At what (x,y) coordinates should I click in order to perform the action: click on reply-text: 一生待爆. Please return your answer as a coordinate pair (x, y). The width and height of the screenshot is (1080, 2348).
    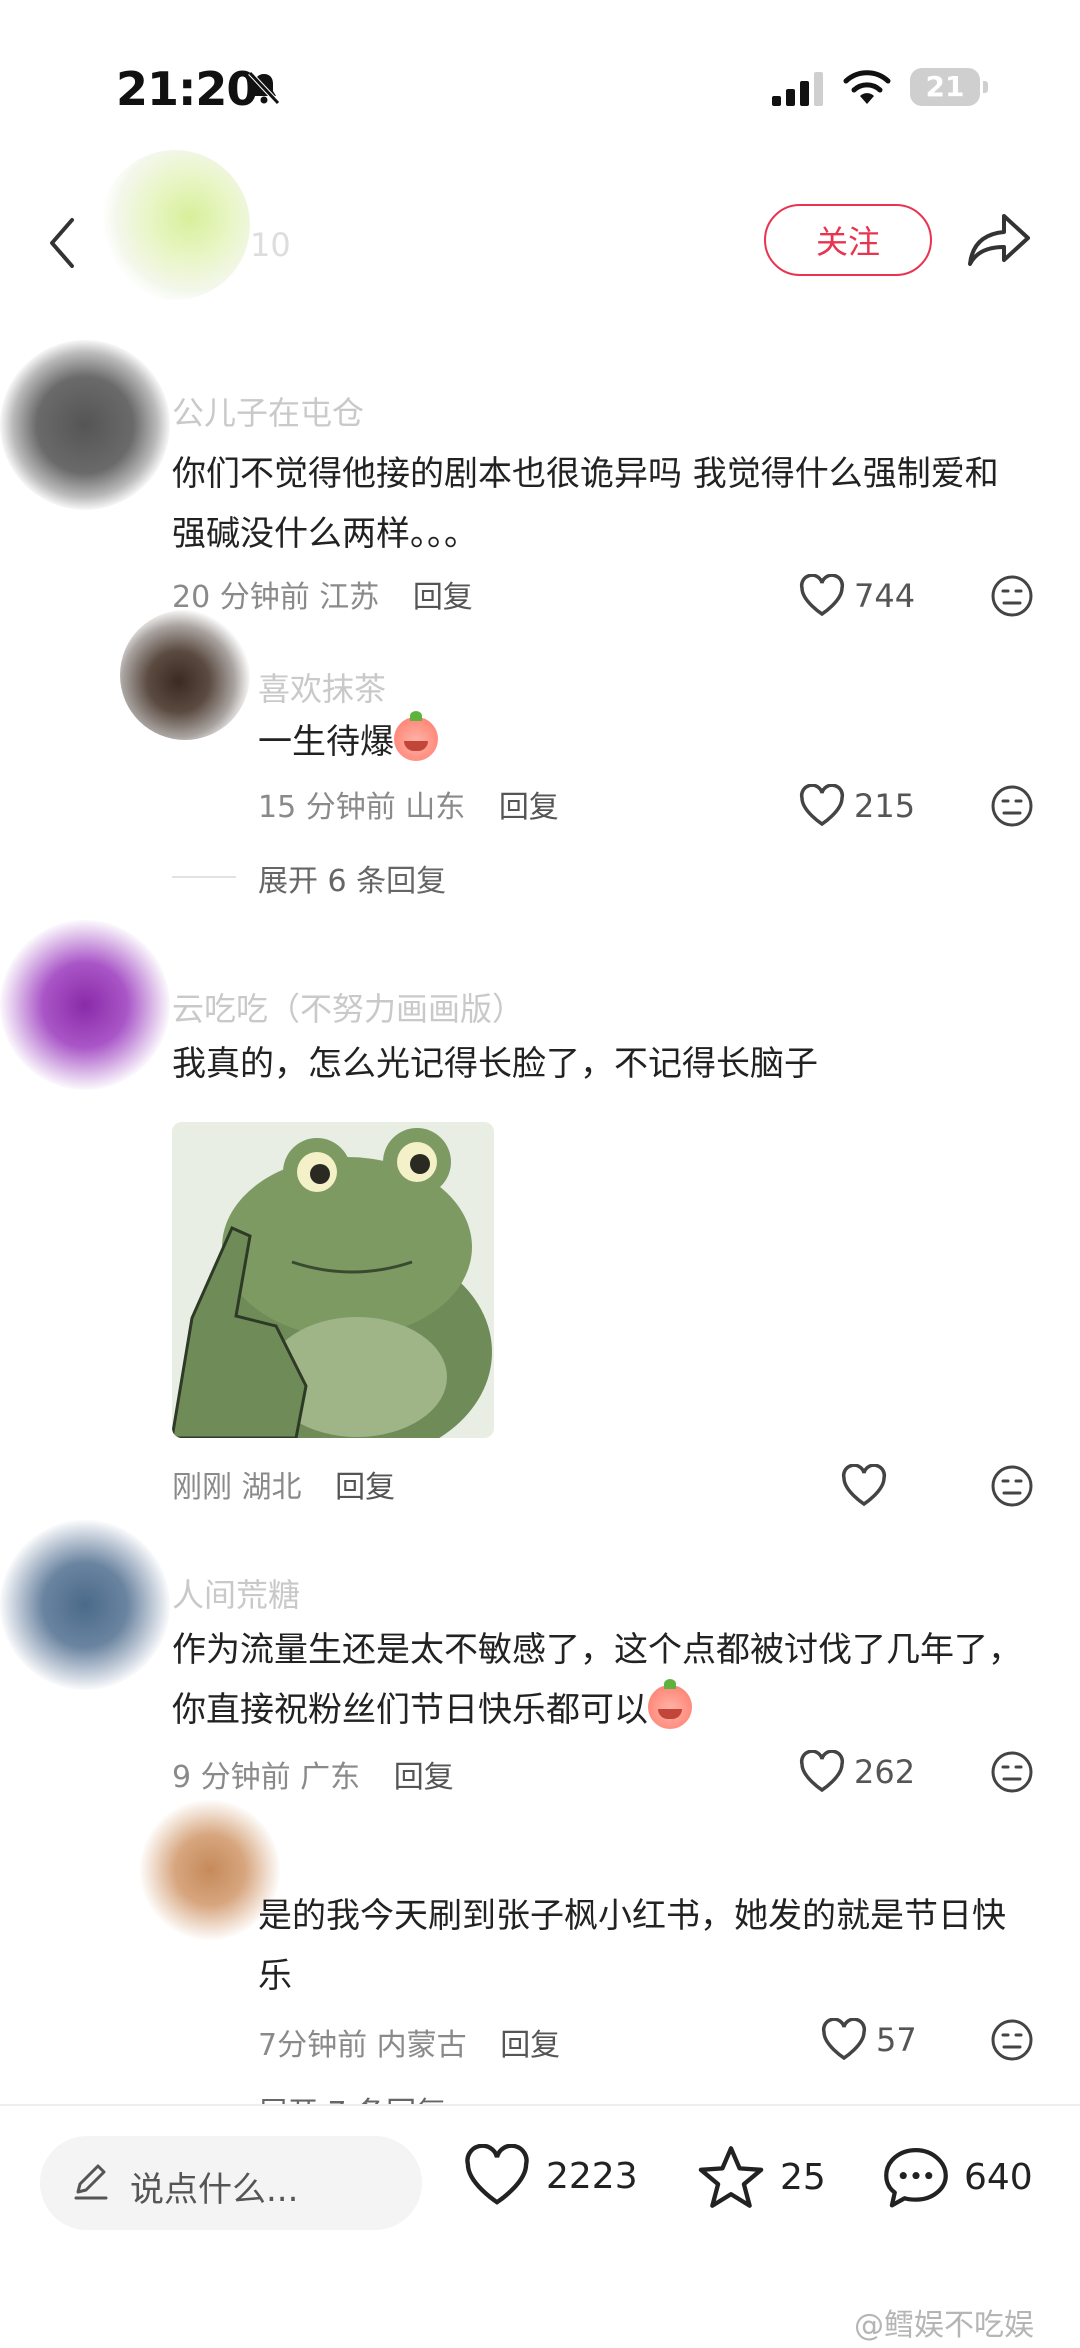
    Looking at the image, I should click on (608, 741).